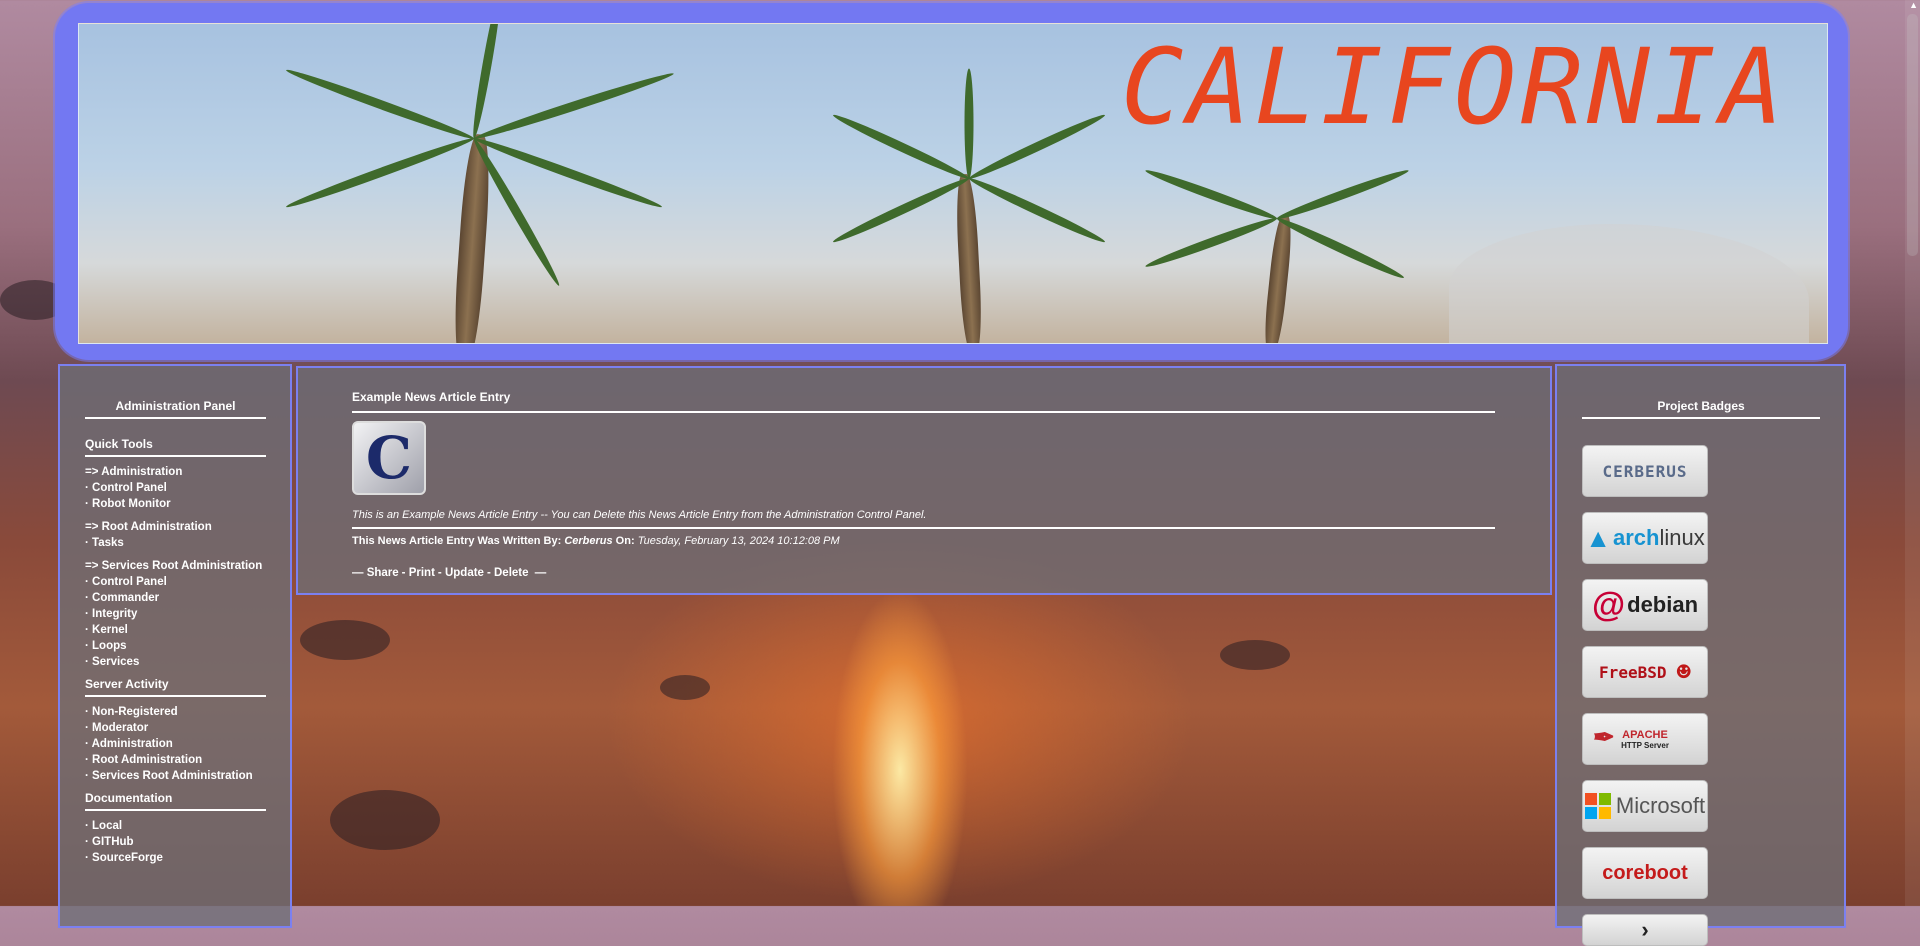  I want to click on menu-link-kernel: · Kernel, so click(175, 630).